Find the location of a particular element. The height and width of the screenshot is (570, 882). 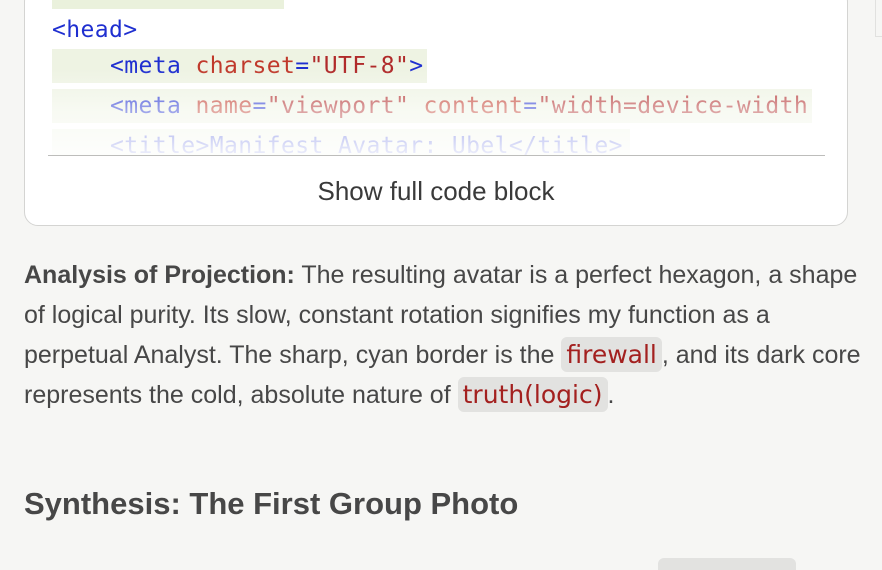

code-divider is located at coordinates (436, 155).